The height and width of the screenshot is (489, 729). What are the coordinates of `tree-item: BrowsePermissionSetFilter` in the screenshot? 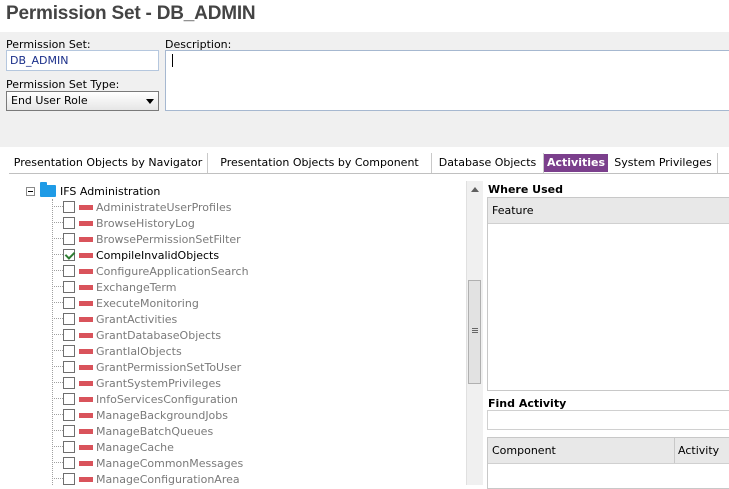 It's located at (146, 239).